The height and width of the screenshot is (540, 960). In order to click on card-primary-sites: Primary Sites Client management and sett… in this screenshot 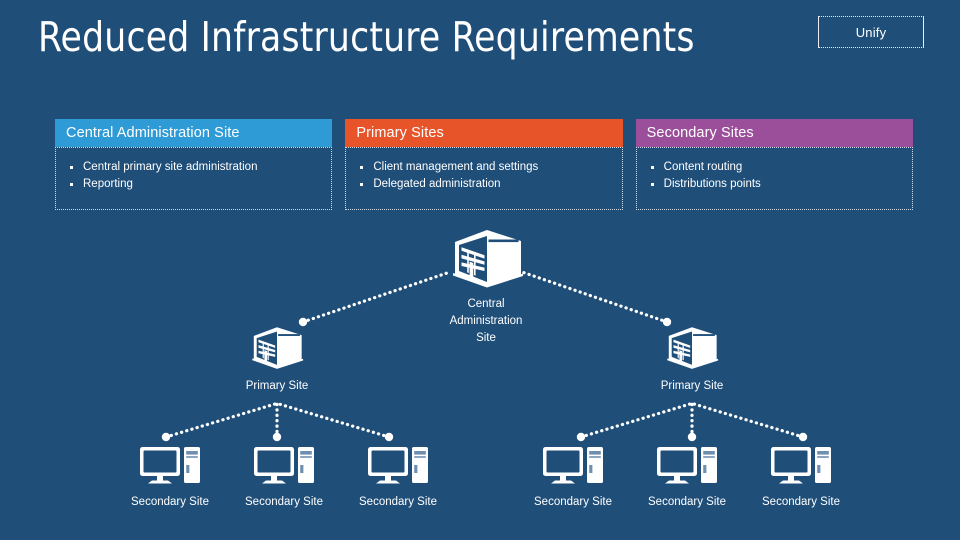, I will do `click(484, 164)`.